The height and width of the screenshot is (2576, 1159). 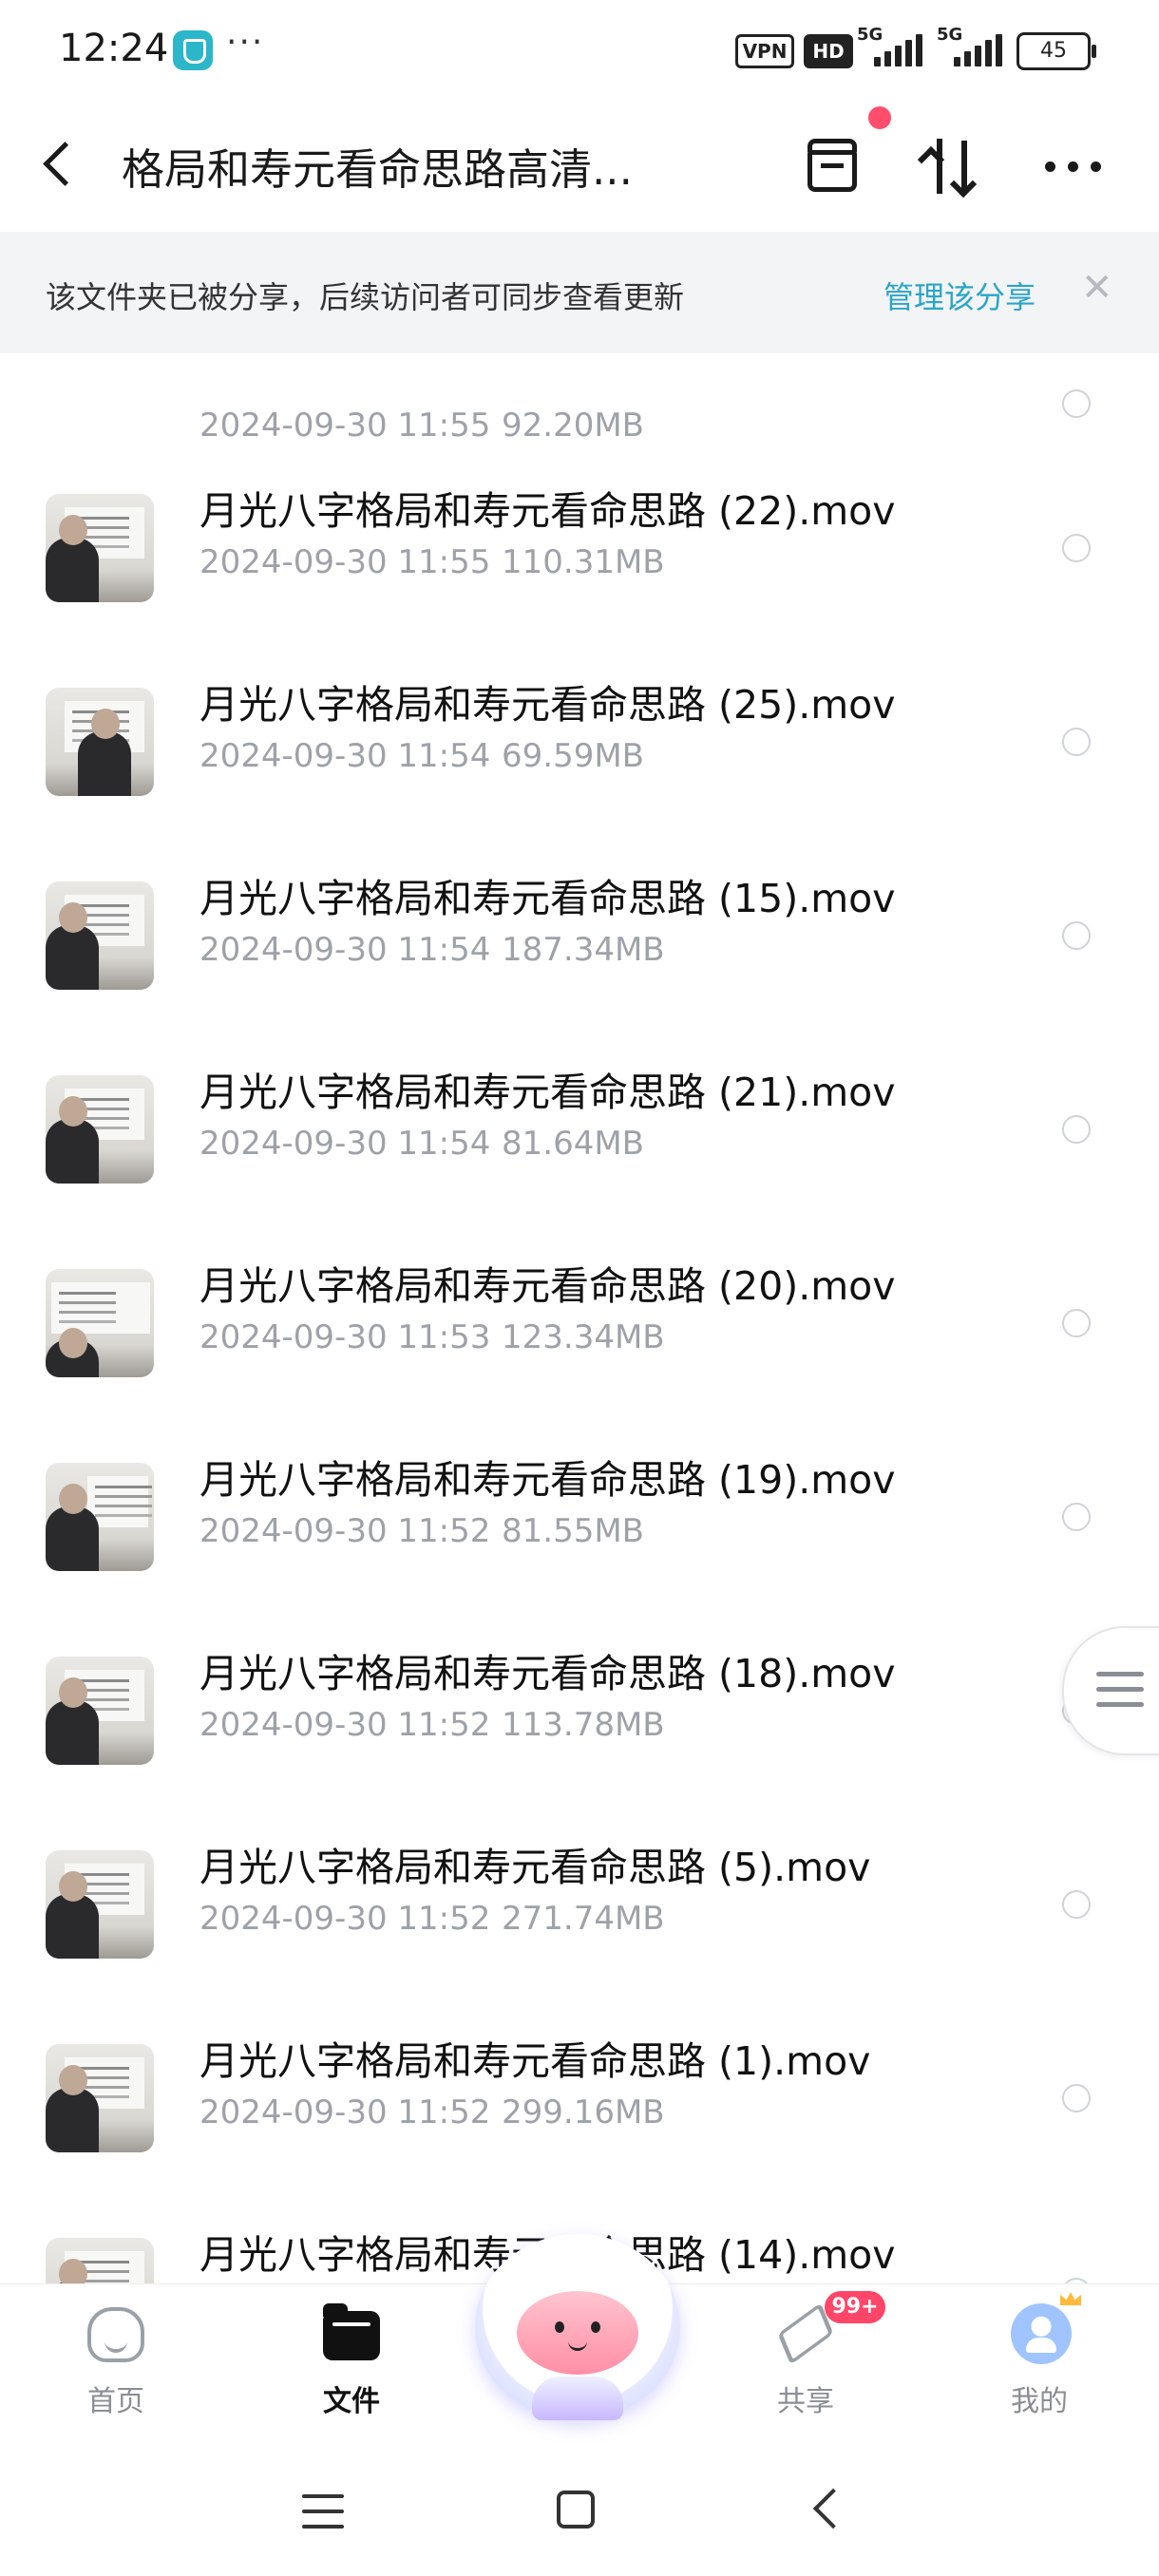 What do you see at coordinates (1041, 2333) in the screenshot?
I see `avatar-icon` at bounding box center [1041, 2333].